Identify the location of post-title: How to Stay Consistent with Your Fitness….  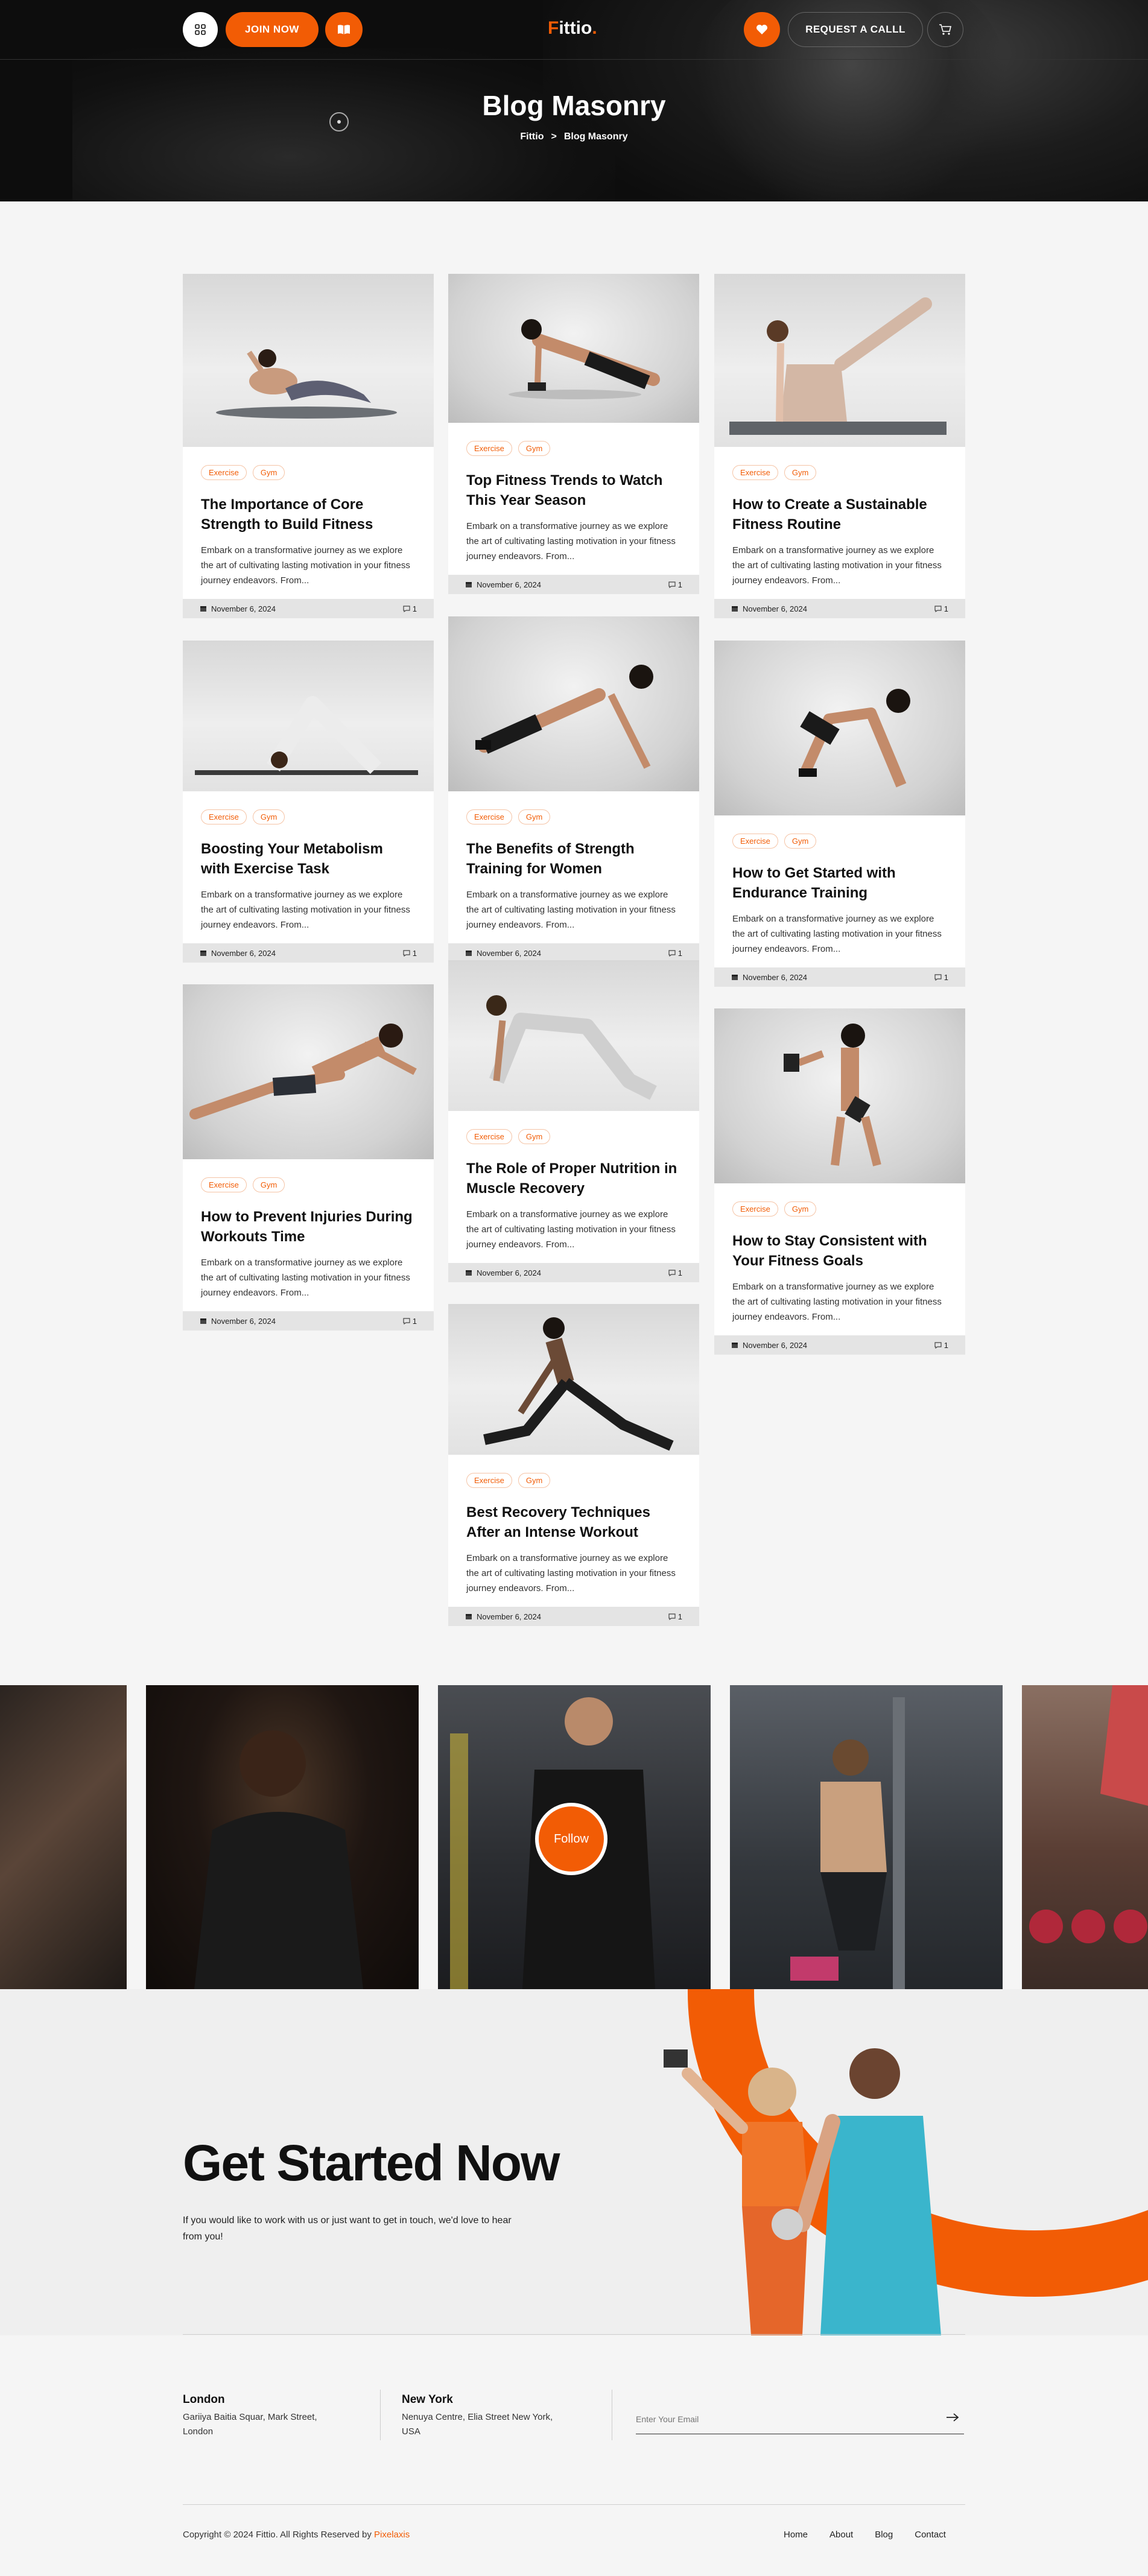
(839, 1251).